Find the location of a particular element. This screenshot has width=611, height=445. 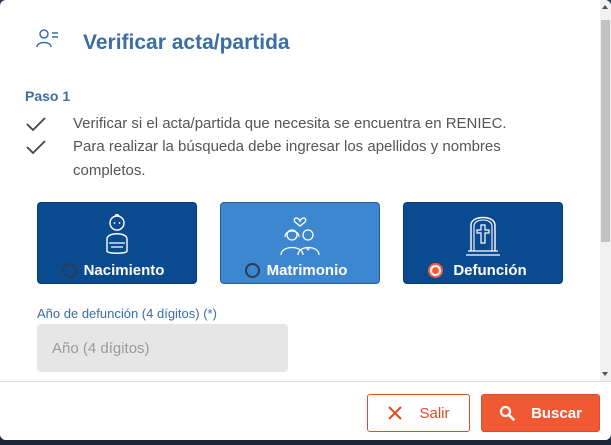

option-nacimiento: Nacimiento is located at coordinates (117, 243).